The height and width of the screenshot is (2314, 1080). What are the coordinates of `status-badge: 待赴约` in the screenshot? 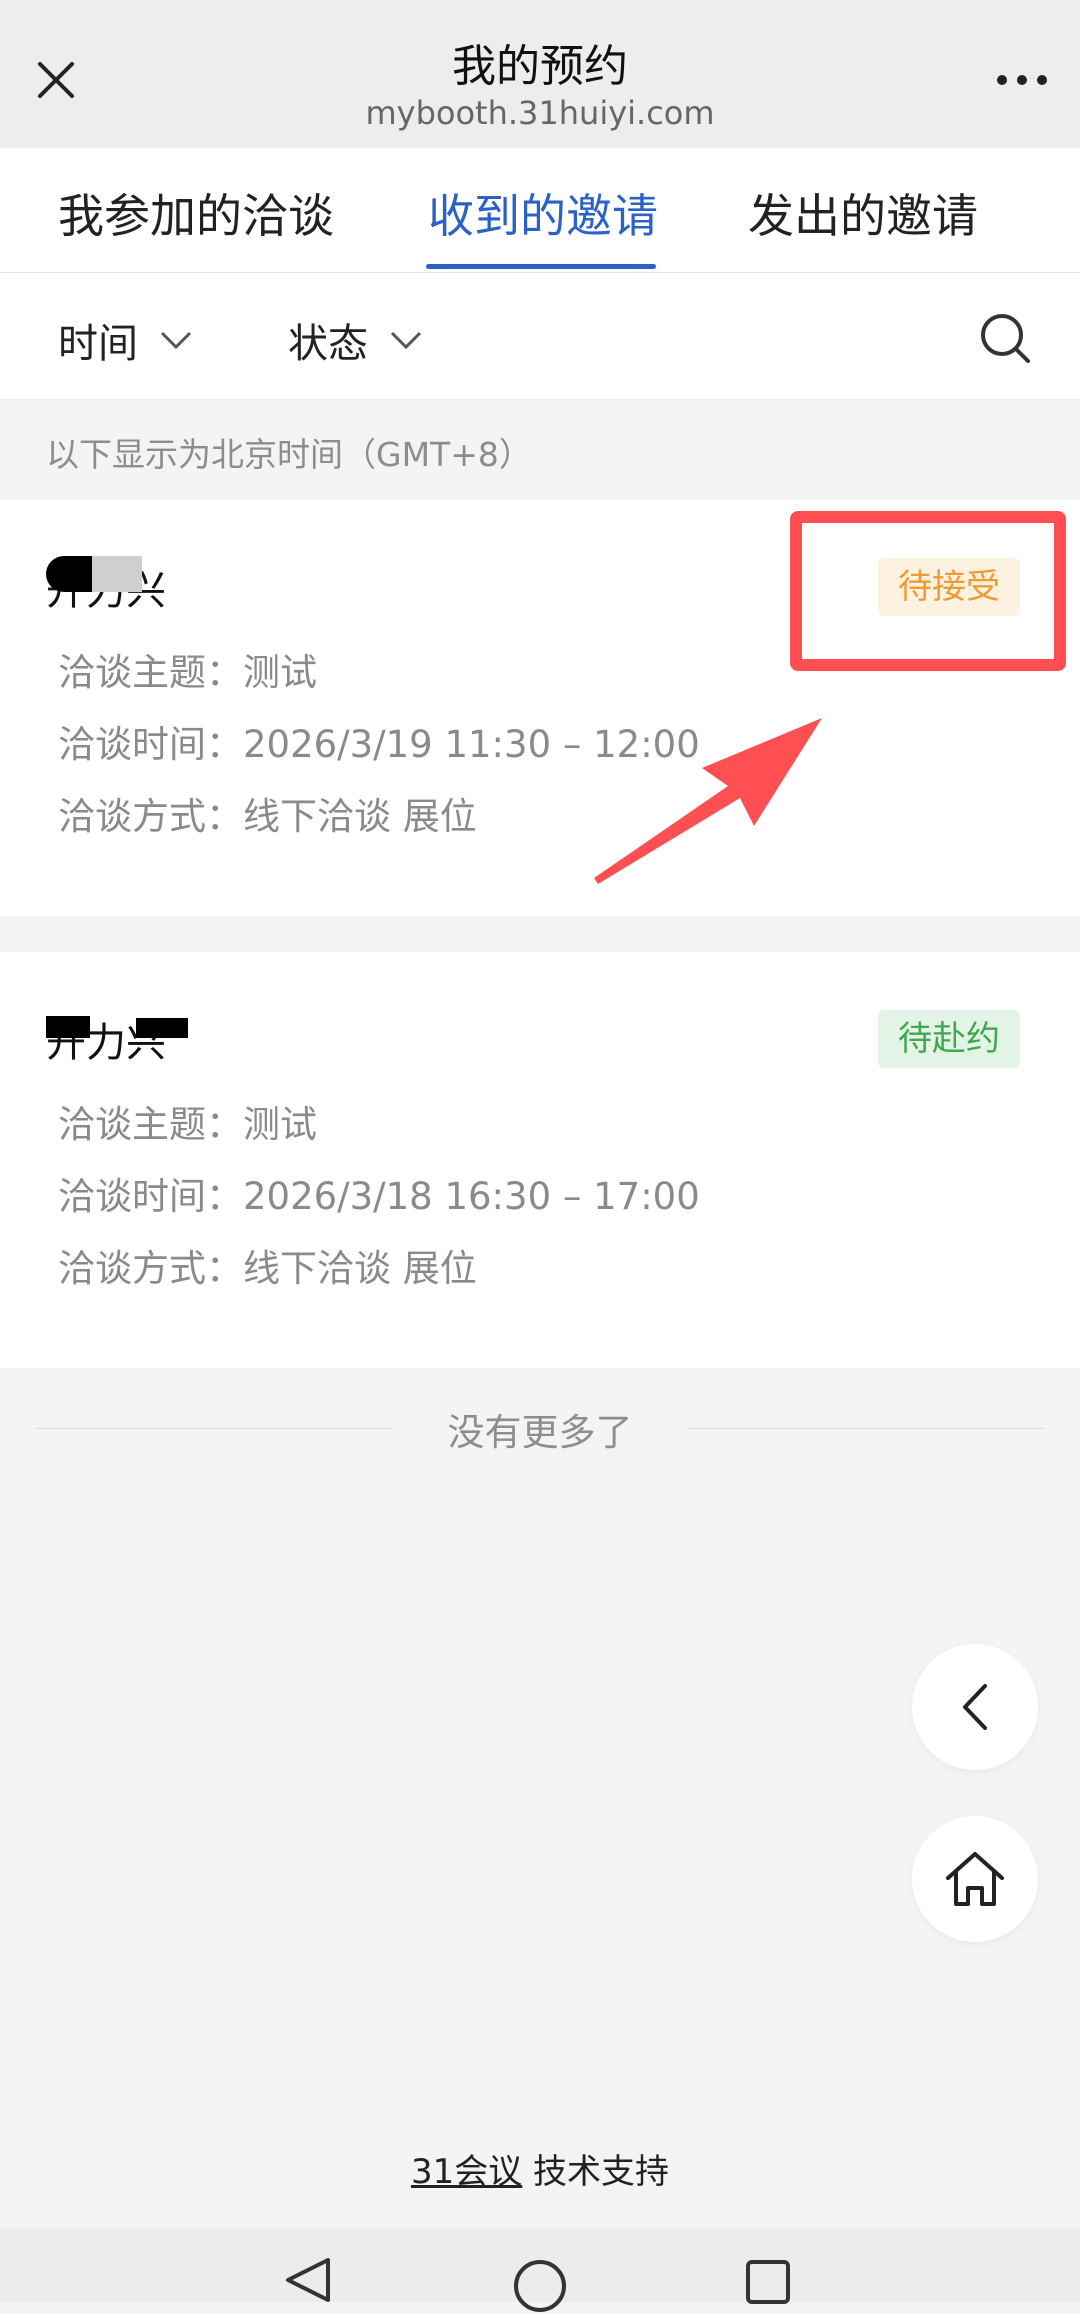 It's located at (949, 1039).